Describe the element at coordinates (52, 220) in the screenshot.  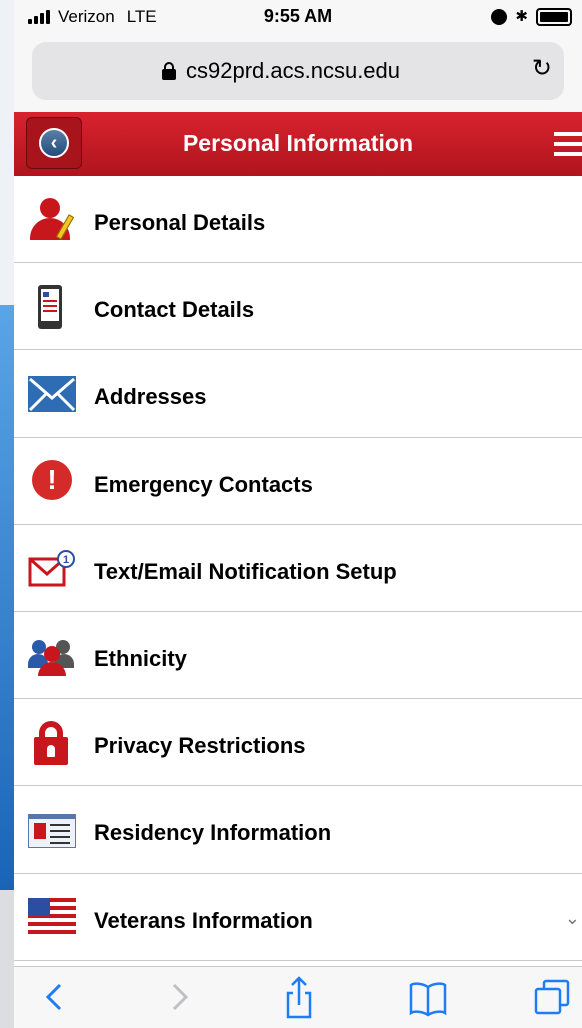
I see `person-edit-icon` at that location.